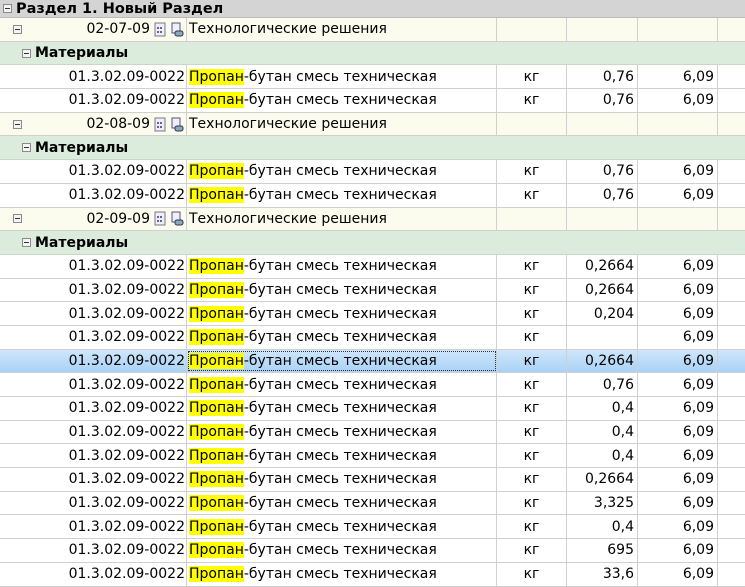 The height and width of the screenshot is (587, 745). What do you see at coordinates (602, 550) in the screenshot?
I see `quantity-cell: 695` at bounding box center [602, 550].